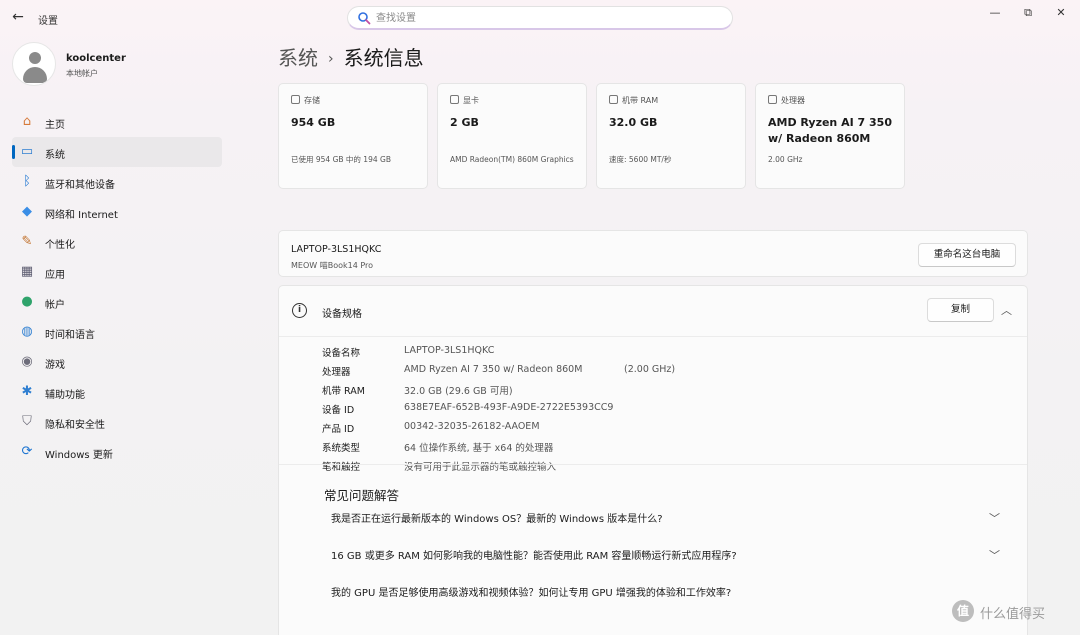 Image resolution: width=1080 pixels, height=635 pixels. Describe the element at coordinates (454, 99) in the screenshot. I see `display-icon` at that location.